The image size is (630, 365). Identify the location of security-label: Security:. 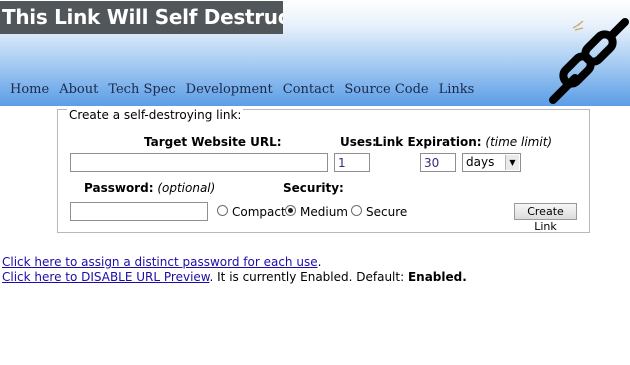
(313, 188).